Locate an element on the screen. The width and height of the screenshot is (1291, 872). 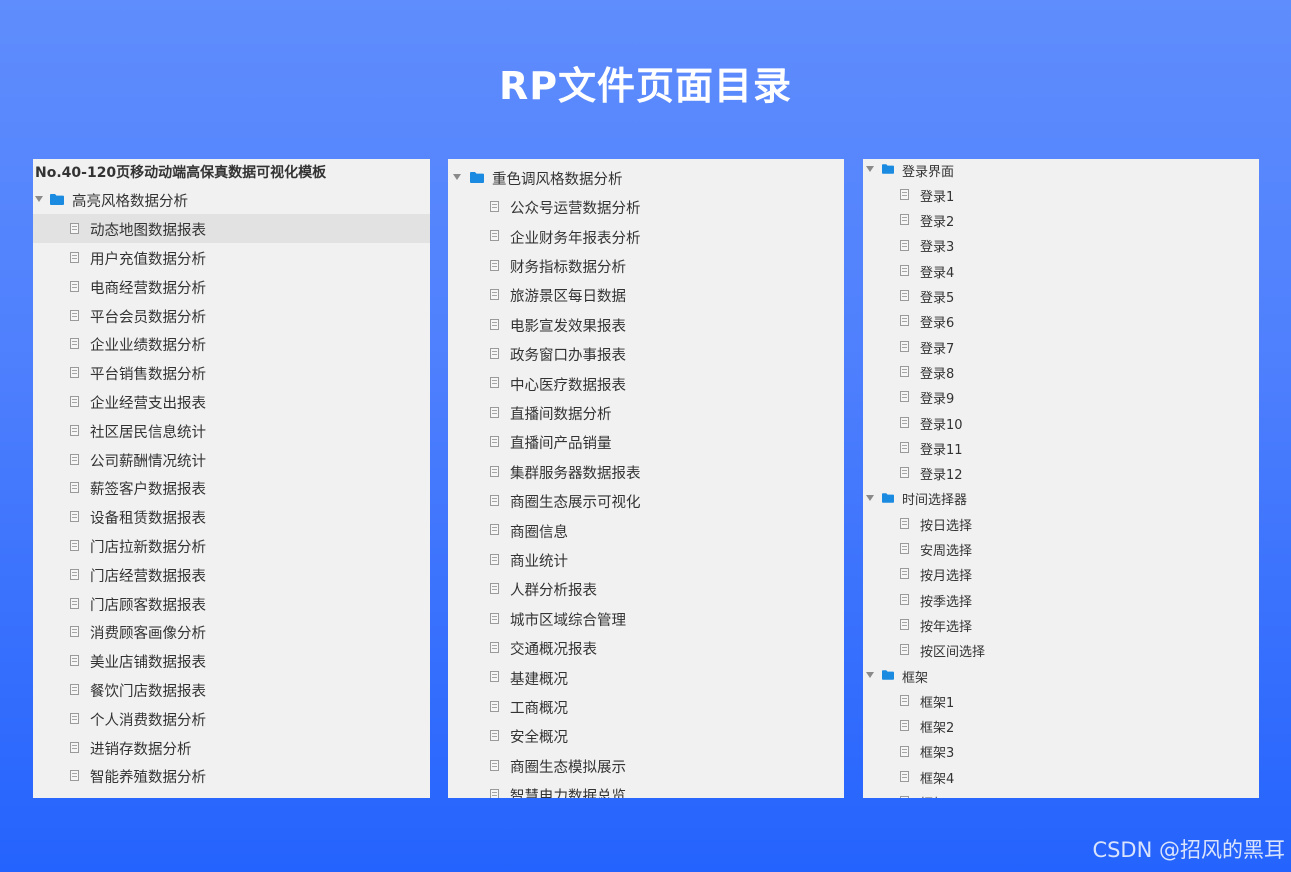
tree-page-row: 登录8 is located at coordinates (1061, 370).